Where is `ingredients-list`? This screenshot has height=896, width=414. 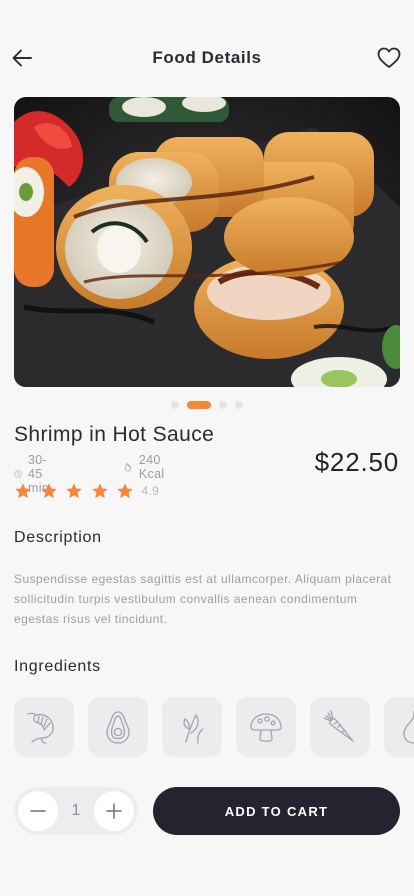
ingredients-list is located at coordinates (214, 727).